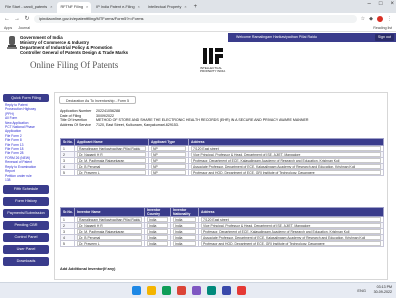 The image size is (396, 298). Describe the element at coordinates (212, 70) in the screenshot. I see `ip-india-text: INTELLECTUAL PROPERTY INDIA` at that location.